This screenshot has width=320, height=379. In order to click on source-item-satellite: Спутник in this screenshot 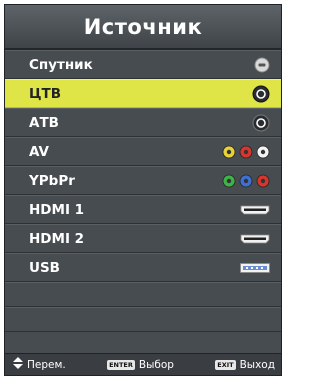, I will do `click(143, 64)`.